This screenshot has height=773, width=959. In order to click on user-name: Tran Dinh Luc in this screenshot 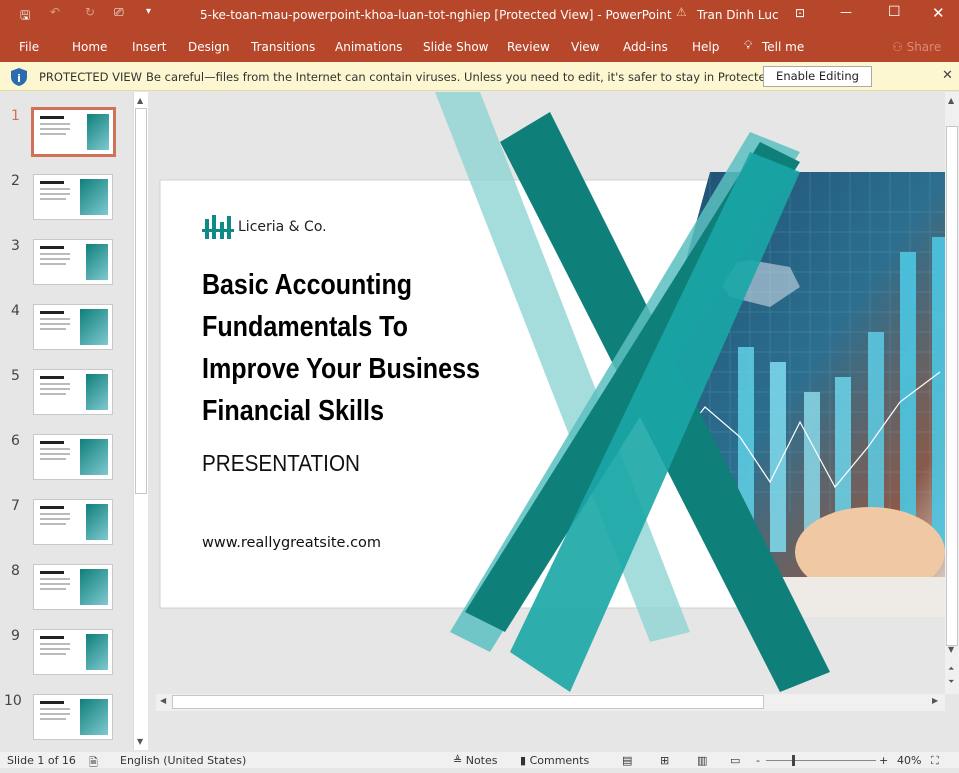, I will do `click(738, 15)`.